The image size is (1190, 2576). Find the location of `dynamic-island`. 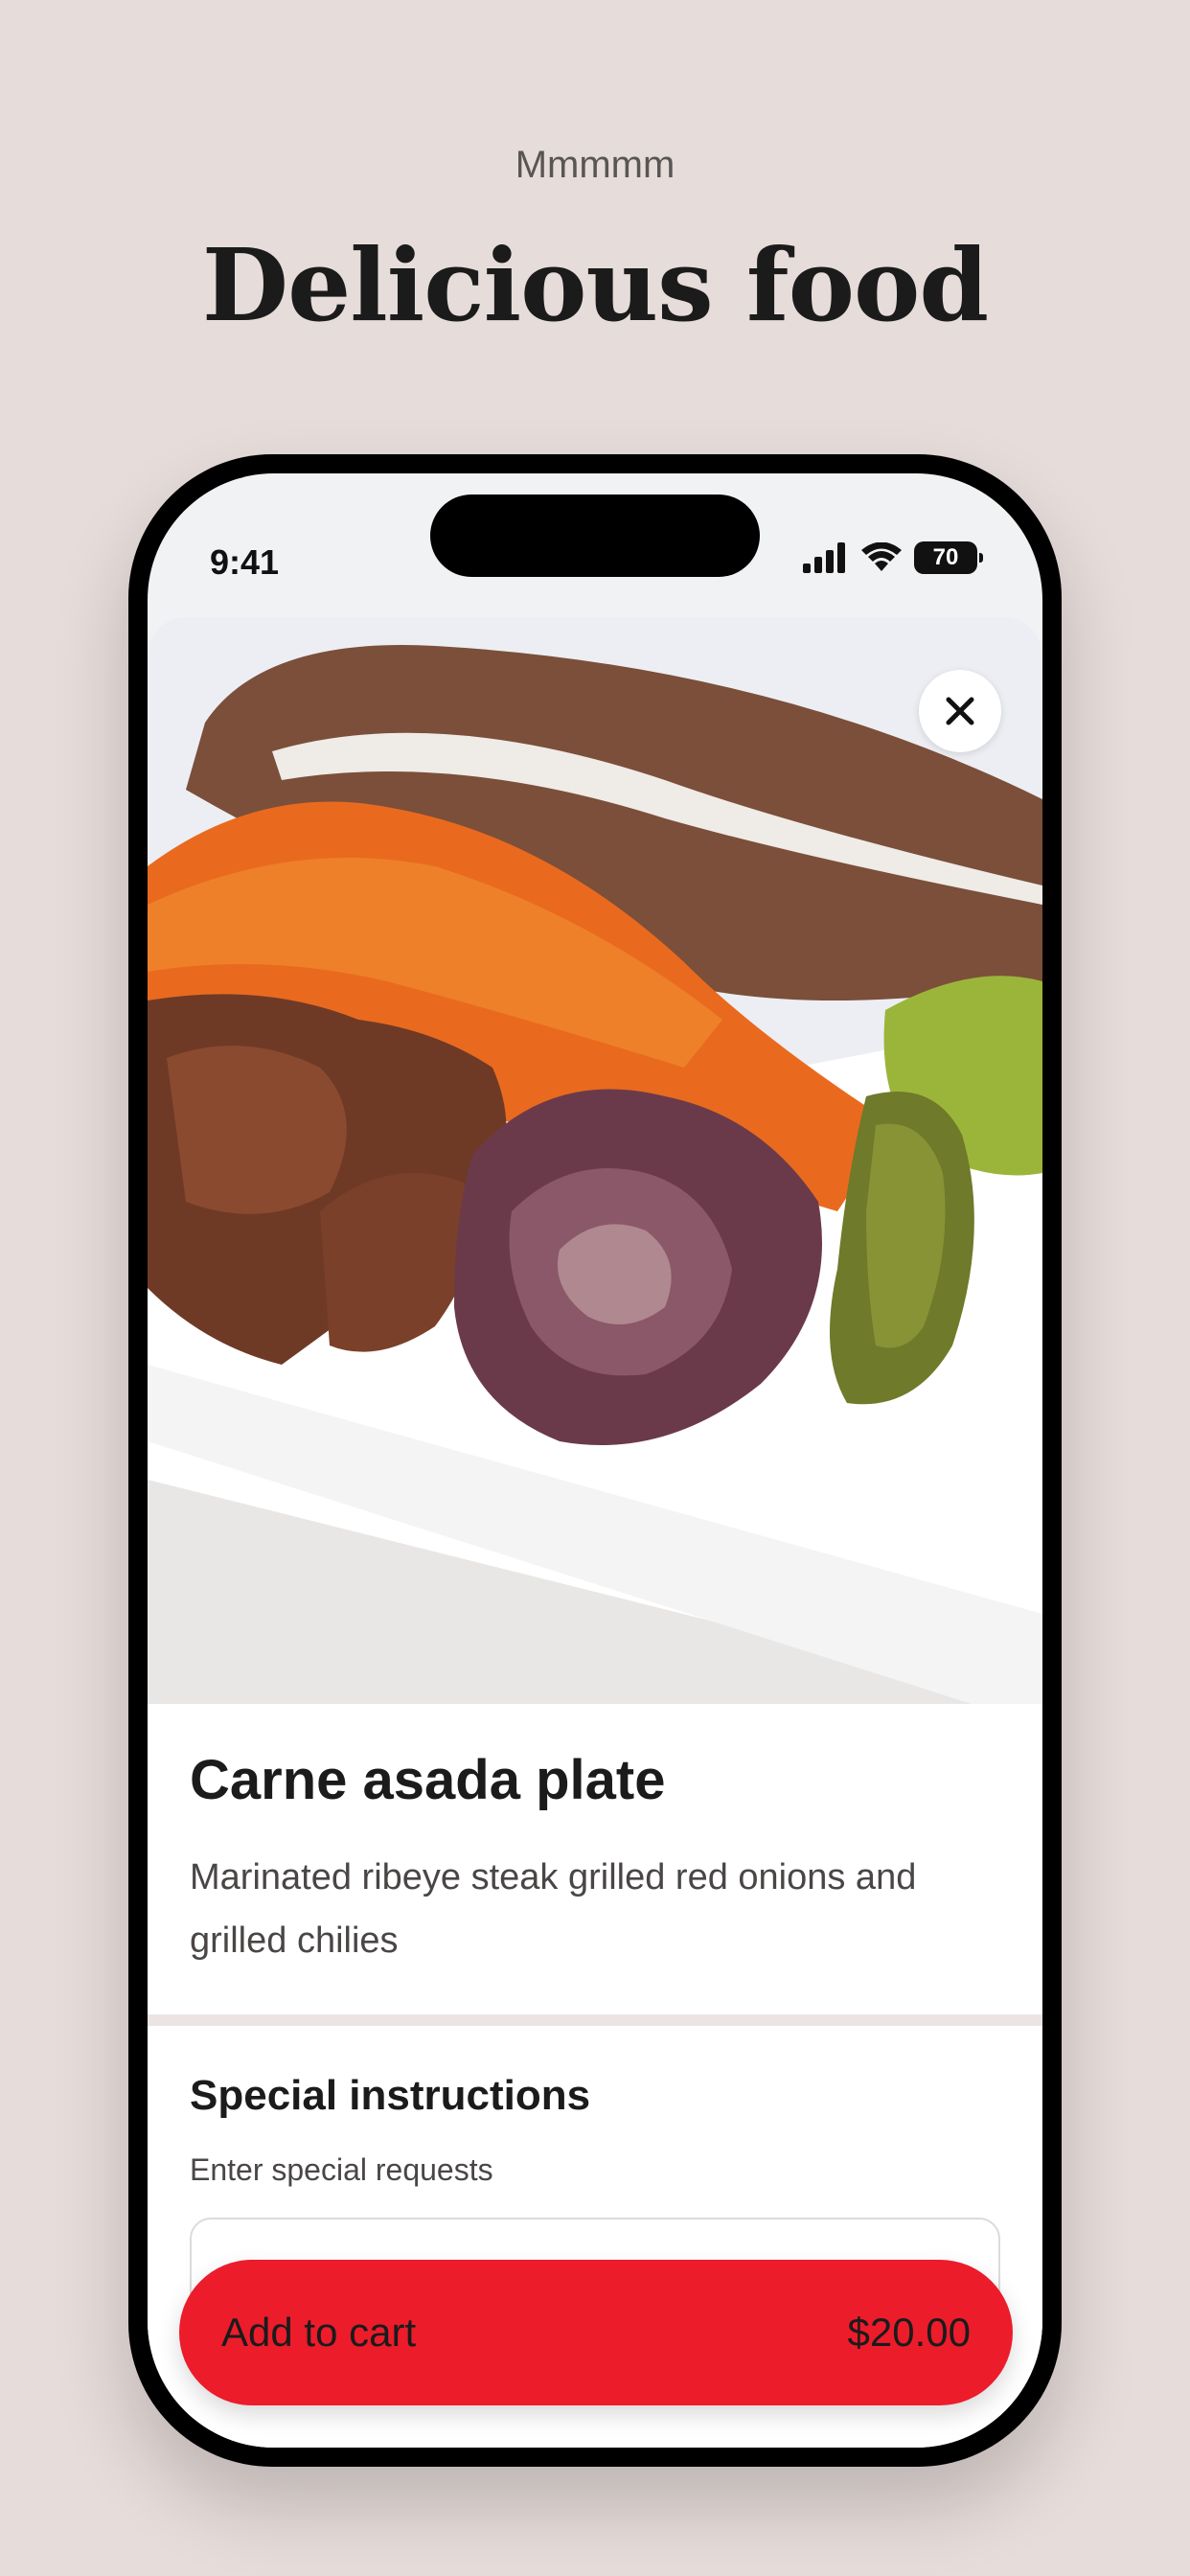

dynamic-island is located at coordinates (595, 535).